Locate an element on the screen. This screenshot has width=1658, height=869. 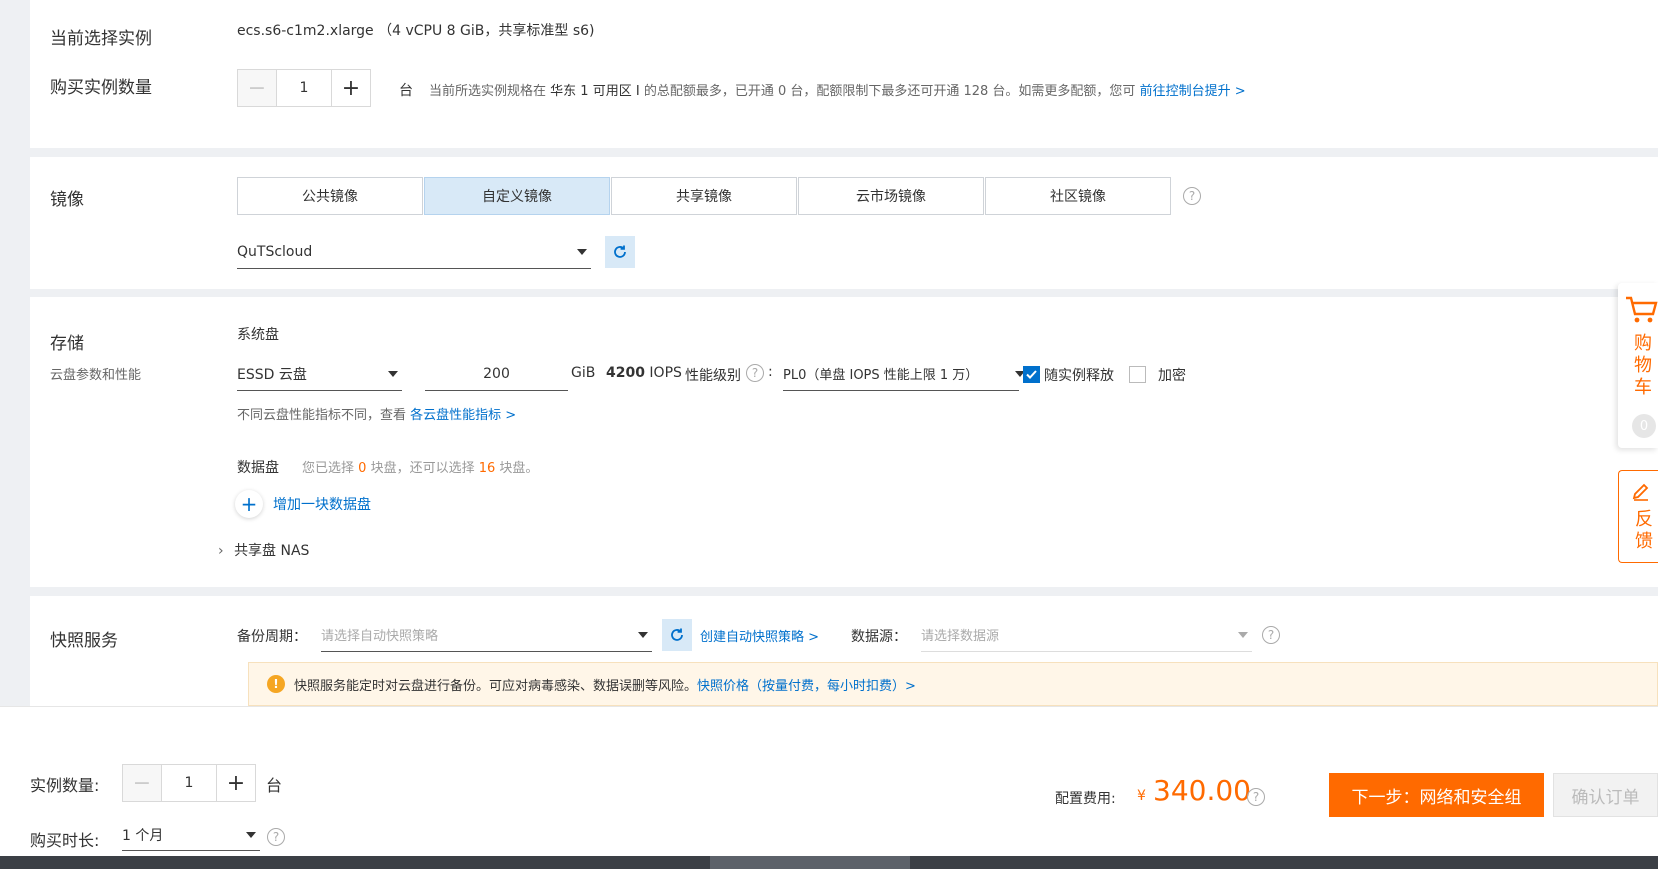
confirm-order-button: 确认订单 is located at coordinates (1605, 795).